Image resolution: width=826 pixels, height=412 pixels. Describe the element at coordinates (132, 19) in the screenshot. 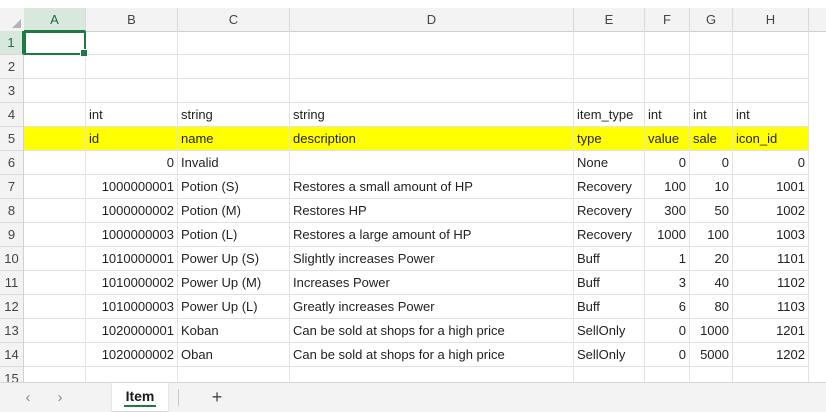

I see `column-header-b: B` at that location.